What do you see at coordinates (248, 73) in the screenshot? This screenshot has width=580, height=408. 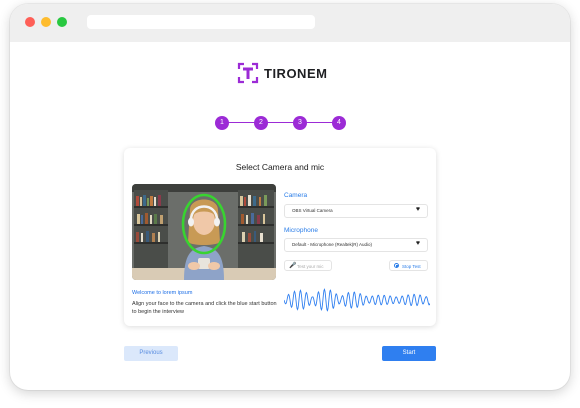 I see `logo-icon` at bounding box center [248, 73].